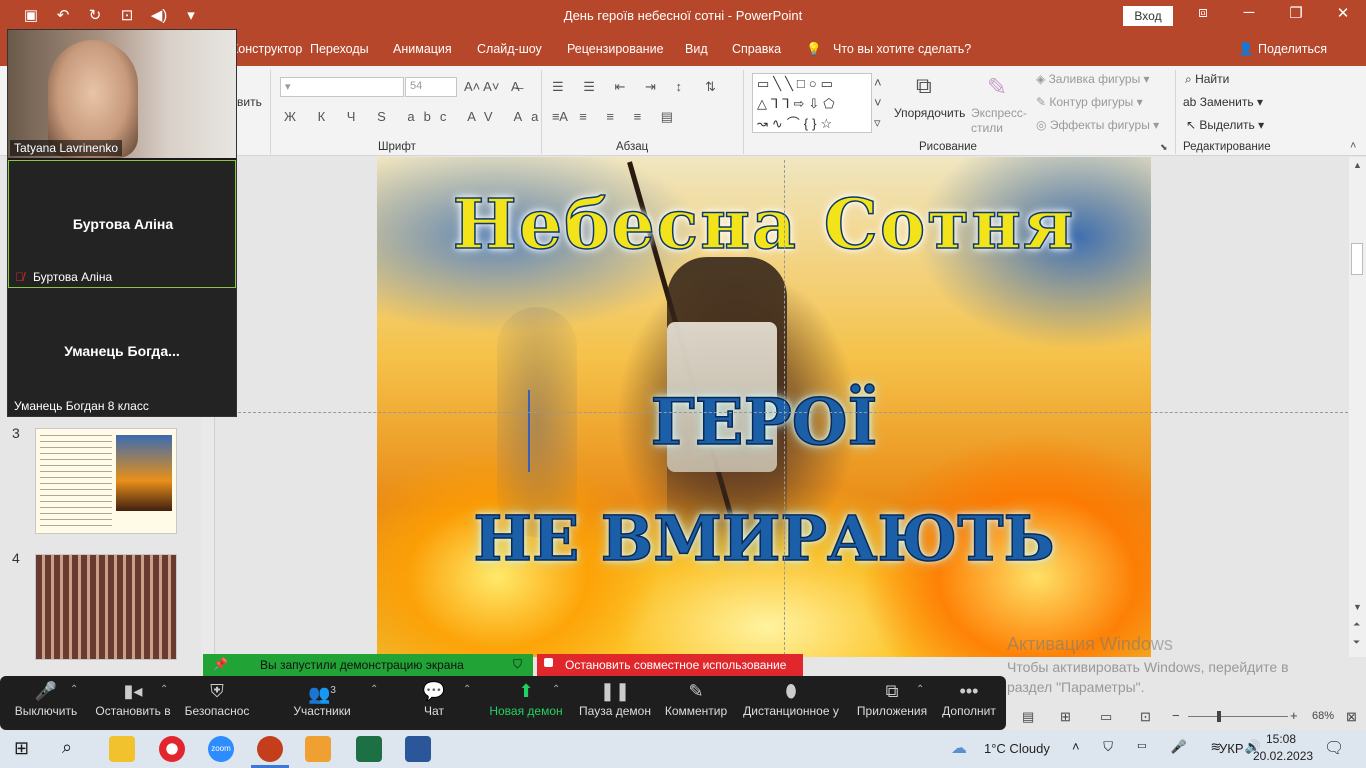 The image size is (1366, 768). I want to click on stop-share-button: Остановить совместное использование, so click(670, 665).